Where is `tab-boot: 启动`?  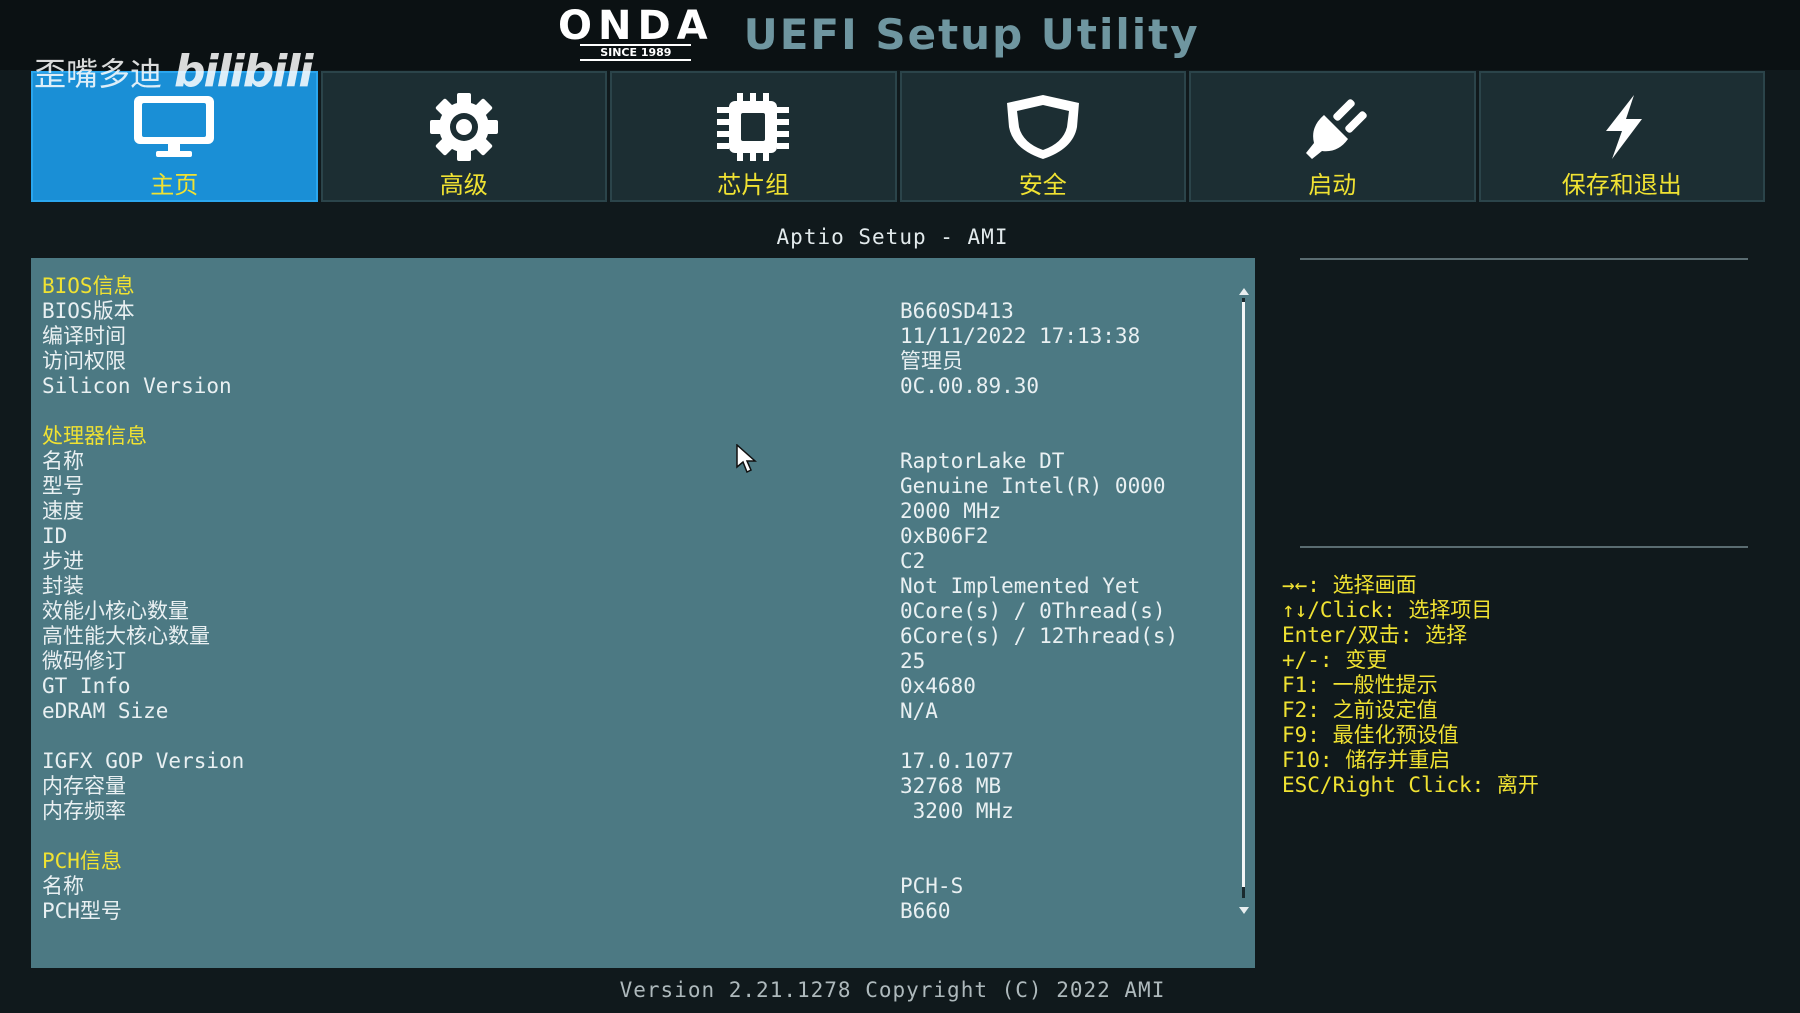 tab-boot: 启动 is located at coordinates (1332, 136).